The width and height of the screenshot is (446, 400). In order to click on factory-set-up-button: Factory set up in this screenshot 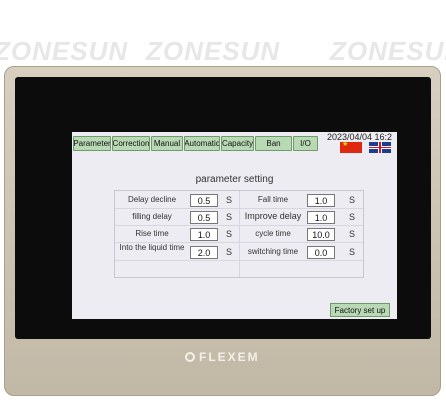, I will do `click(360, 310)`.